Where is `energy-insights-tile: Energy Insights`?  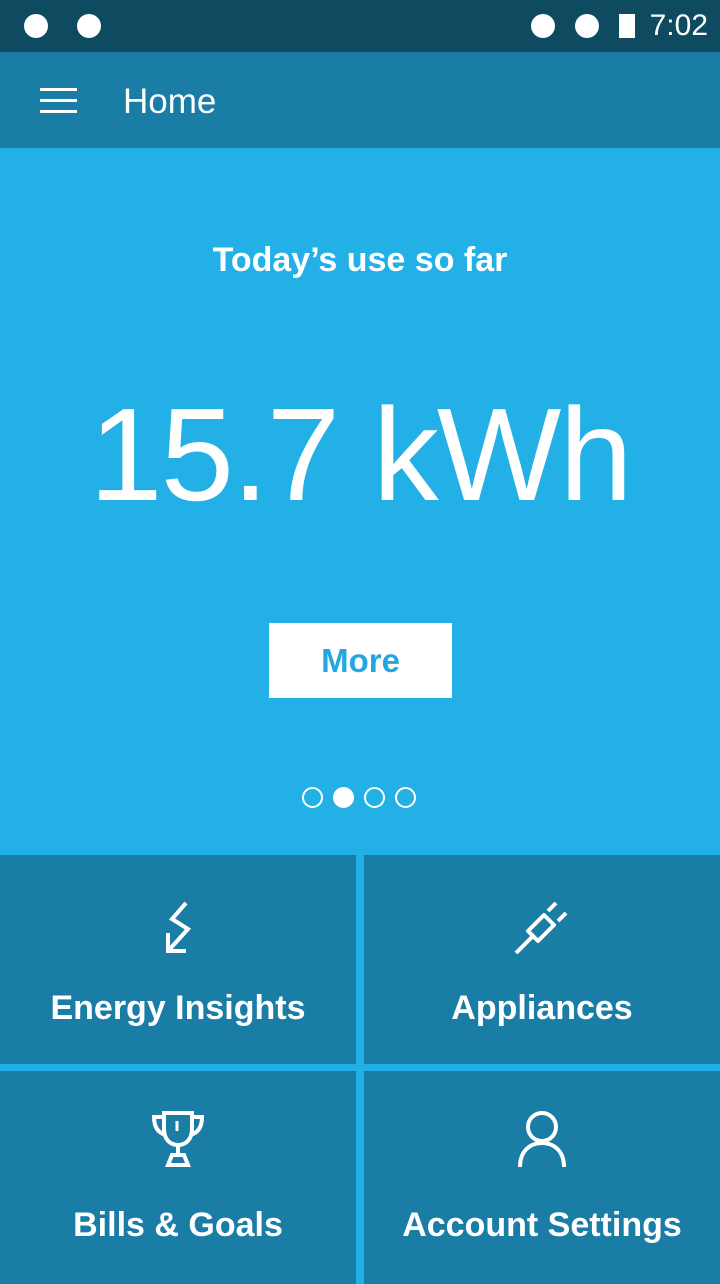 energy-insights-tile: Energy Insights is located at coordinates (178, 959).